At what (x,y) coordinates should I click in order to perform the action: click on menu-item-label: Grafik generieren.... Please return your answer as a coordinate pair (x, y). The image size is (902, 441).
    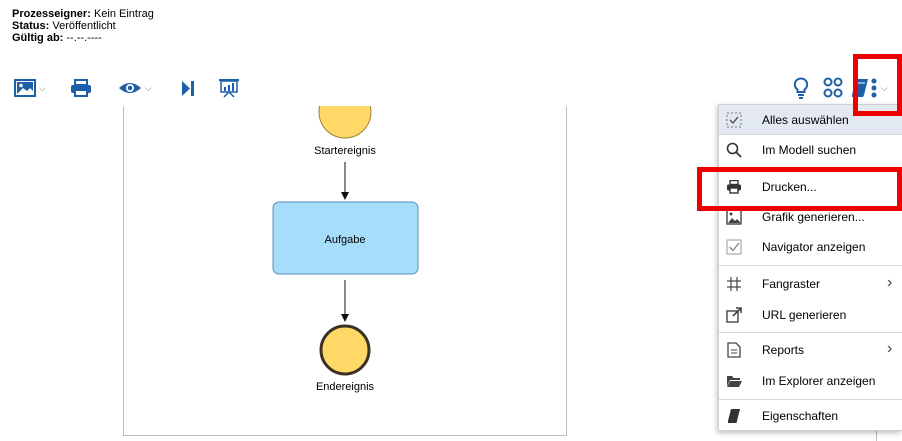
    Looking at the image, I should click on (813, 217).